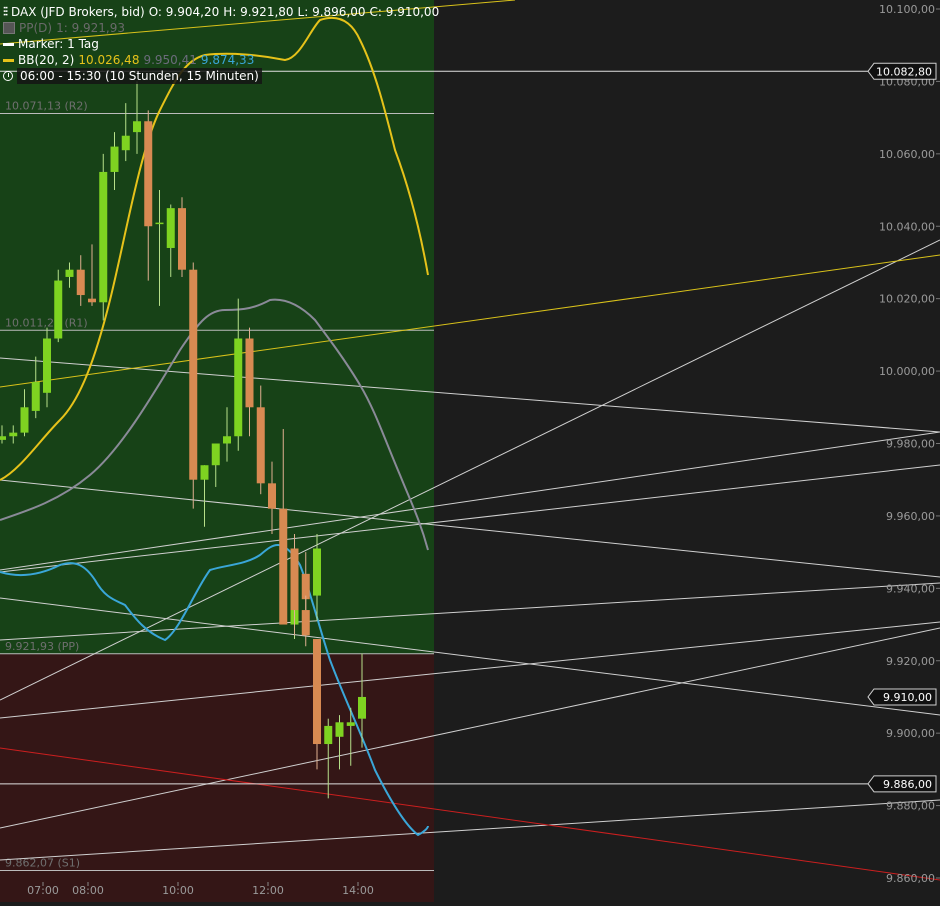  I want to click on y-tick-label: 10.040,00, so click(907, 226).